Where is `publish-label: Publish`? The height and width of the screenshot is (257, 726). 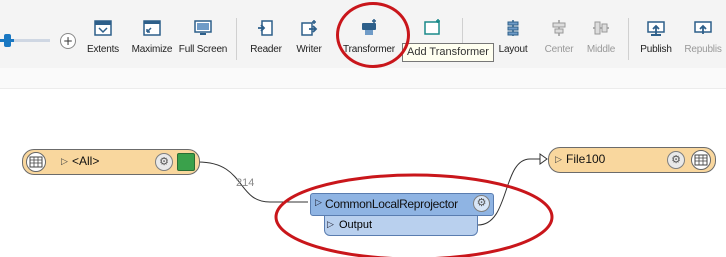
publish-label: Publish is located at coordinates (656, 49).